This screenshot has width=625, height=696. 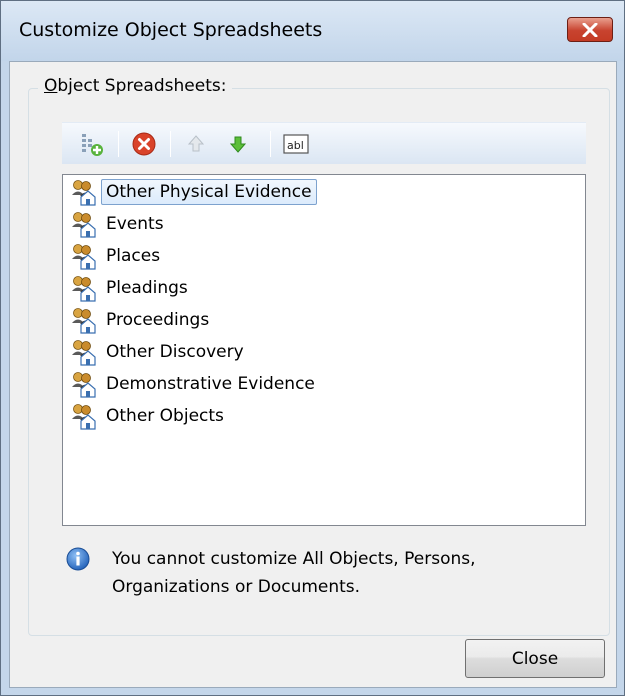 I want to click on title-bar: Customize Object Spreadsheets, so click(x=312, y=31).